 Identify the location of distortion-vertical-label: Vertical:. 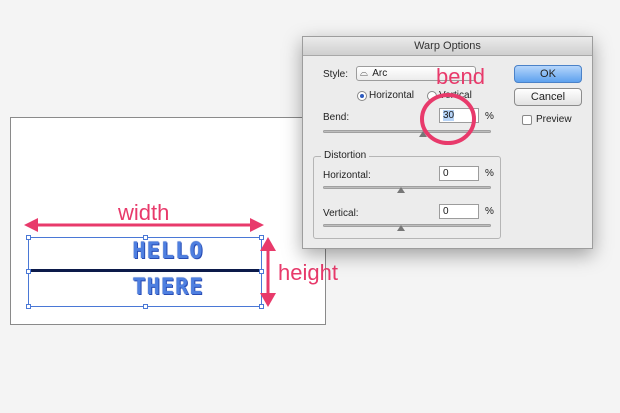
(341, 213).